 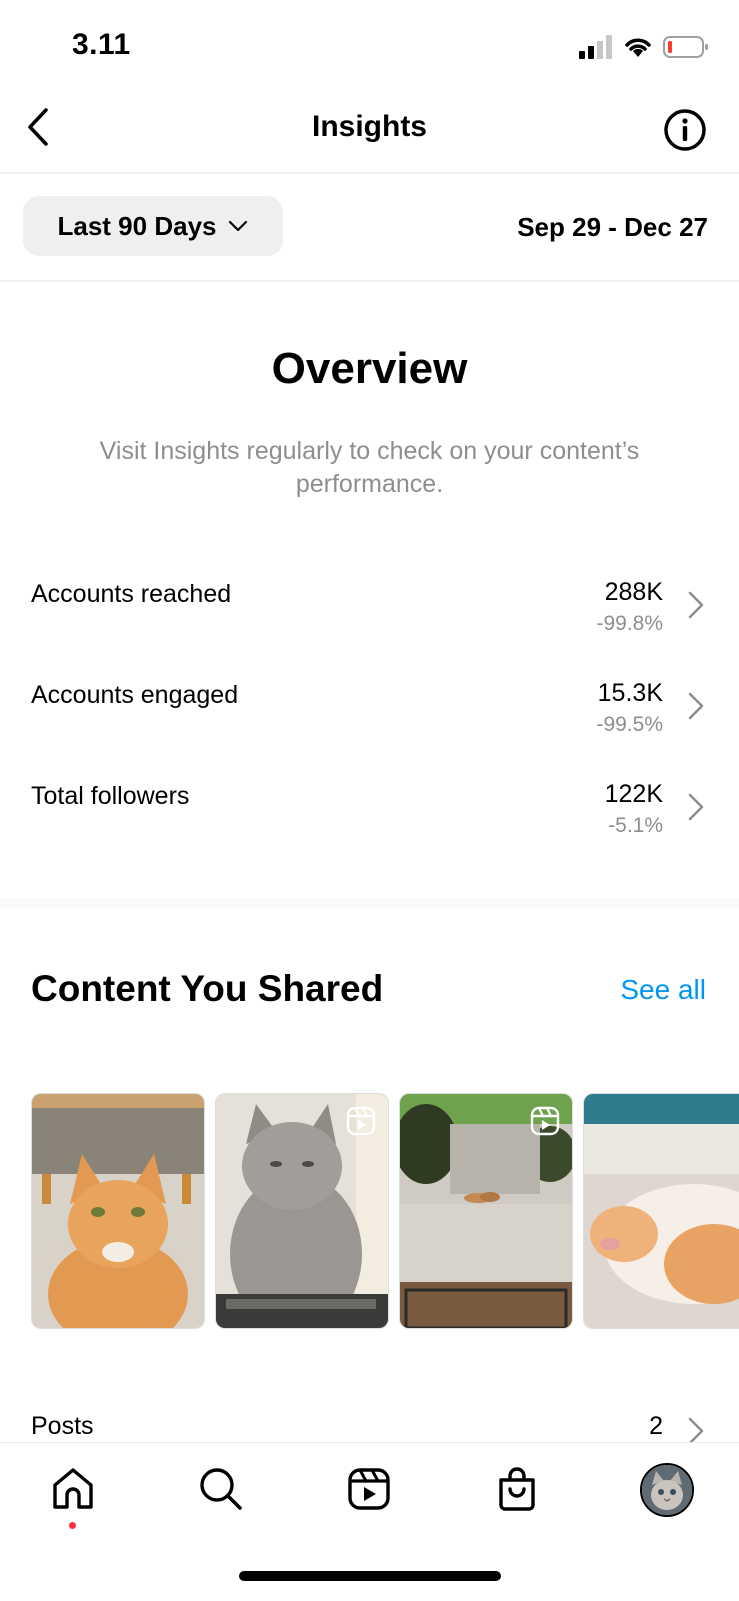 What do you see at coordinates (630, 693) in the screenshot?
I see `metric-value: 15.3K` at bounding box center [630, 693].